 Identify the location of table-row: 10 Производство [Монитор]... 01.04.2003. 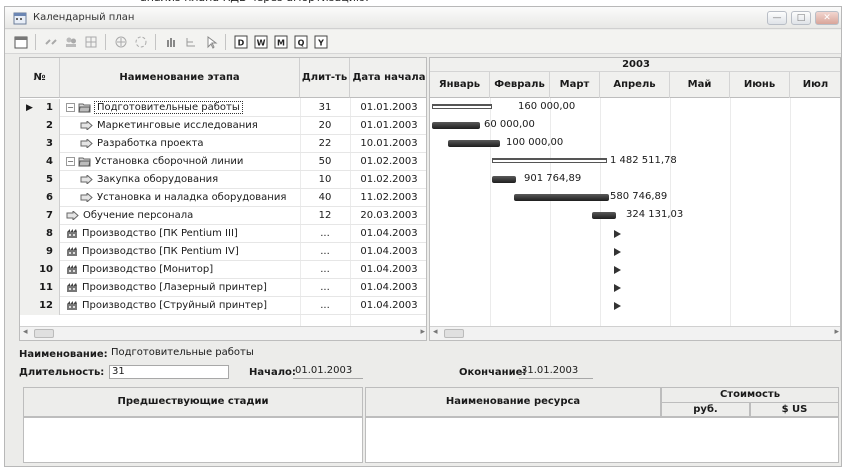
(223, 270).